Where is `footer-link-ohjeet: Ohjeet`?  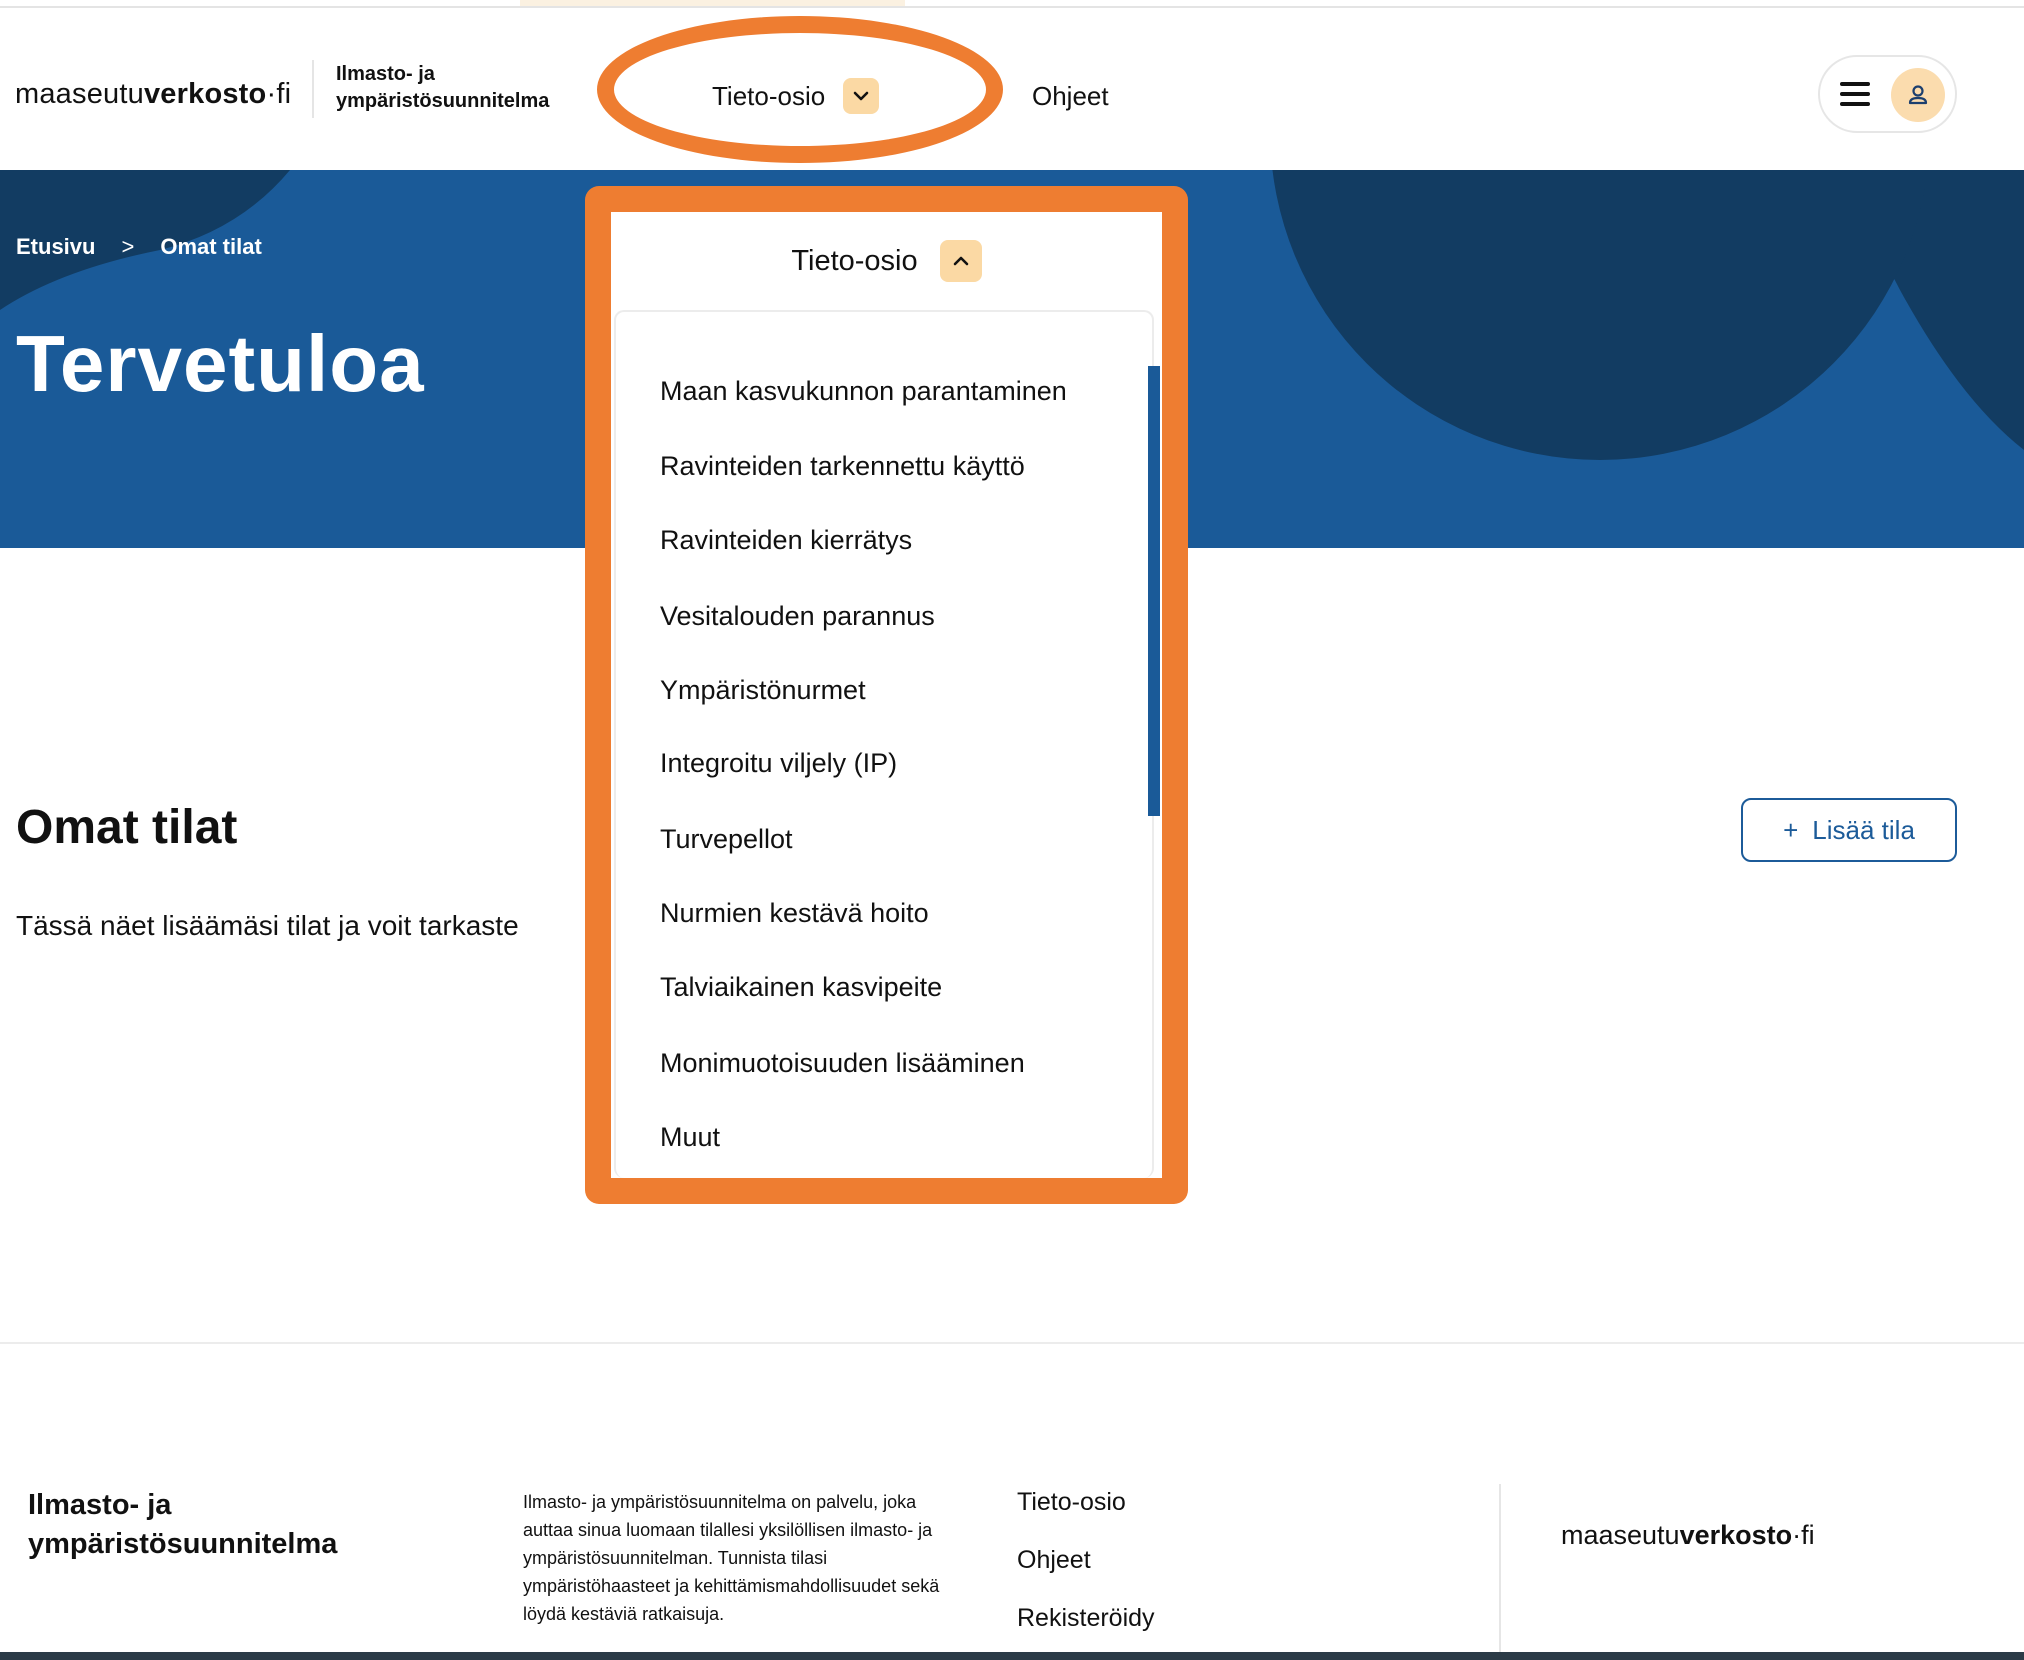 footer-link-ohjeet: Ohjeet is located at coordinates (1086, 1575).